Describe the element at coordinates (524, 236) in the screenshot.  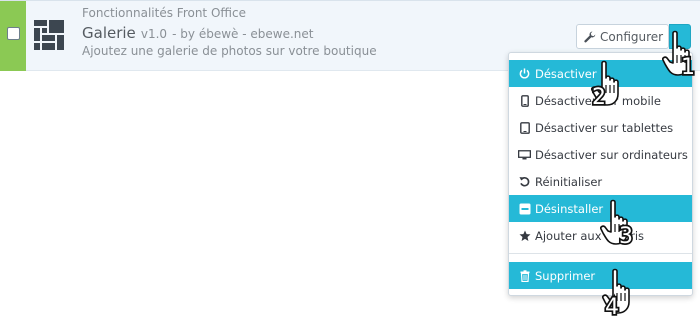
I see `star-icon` at that location.